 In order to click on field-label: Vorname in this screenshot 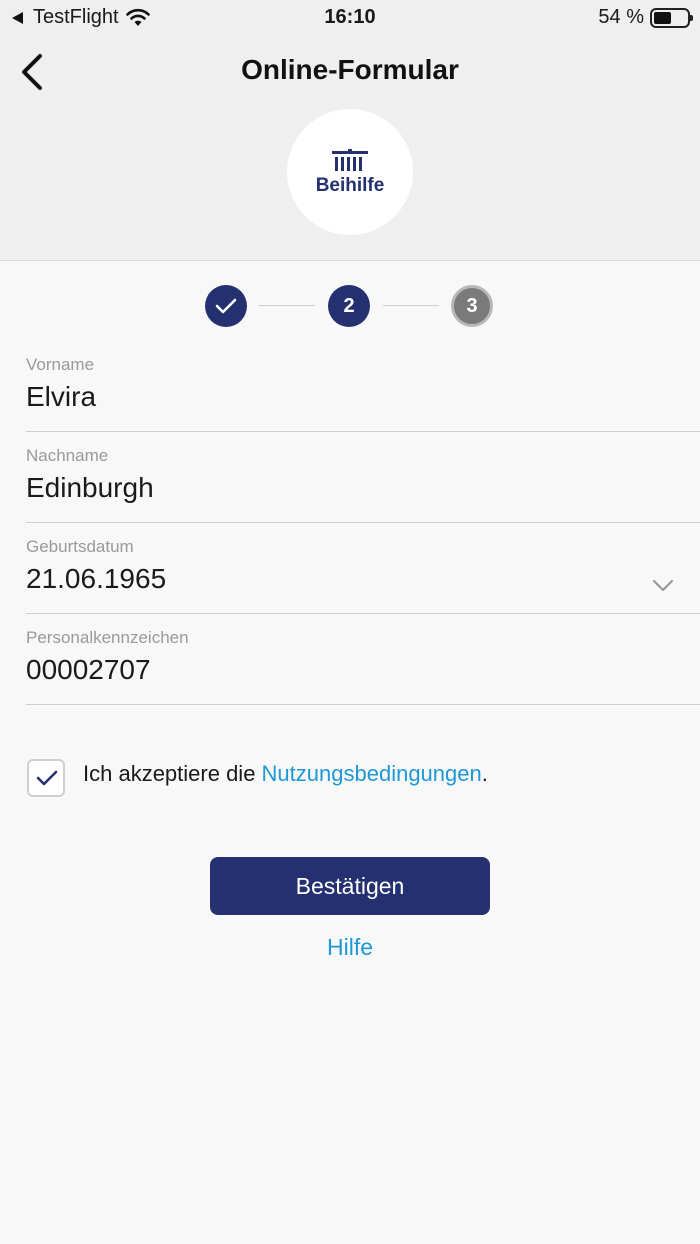, I will do `click(60, 364)`.